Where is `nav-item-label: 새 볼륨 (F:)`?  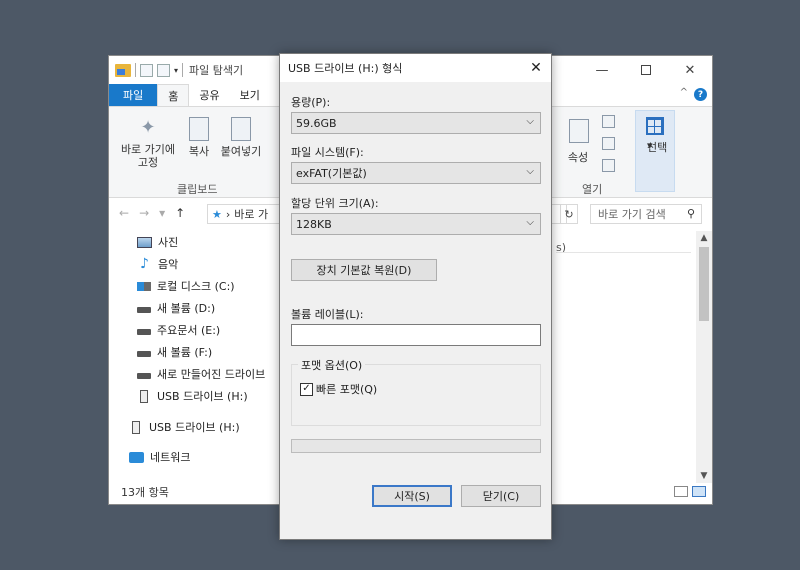 nav-item-label: 새 볼륨 (F:) is located at coordinates (185, 352).